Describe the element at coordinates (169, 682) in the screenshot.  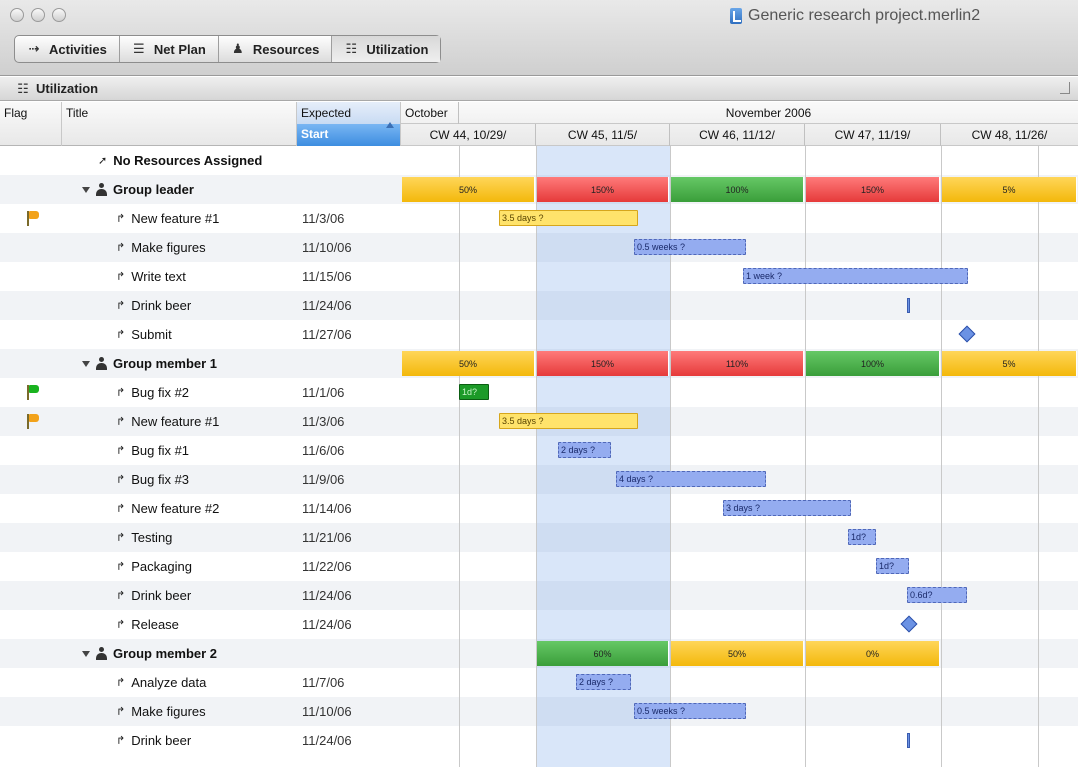
I see `row-title-text: Analyze data` at that location.